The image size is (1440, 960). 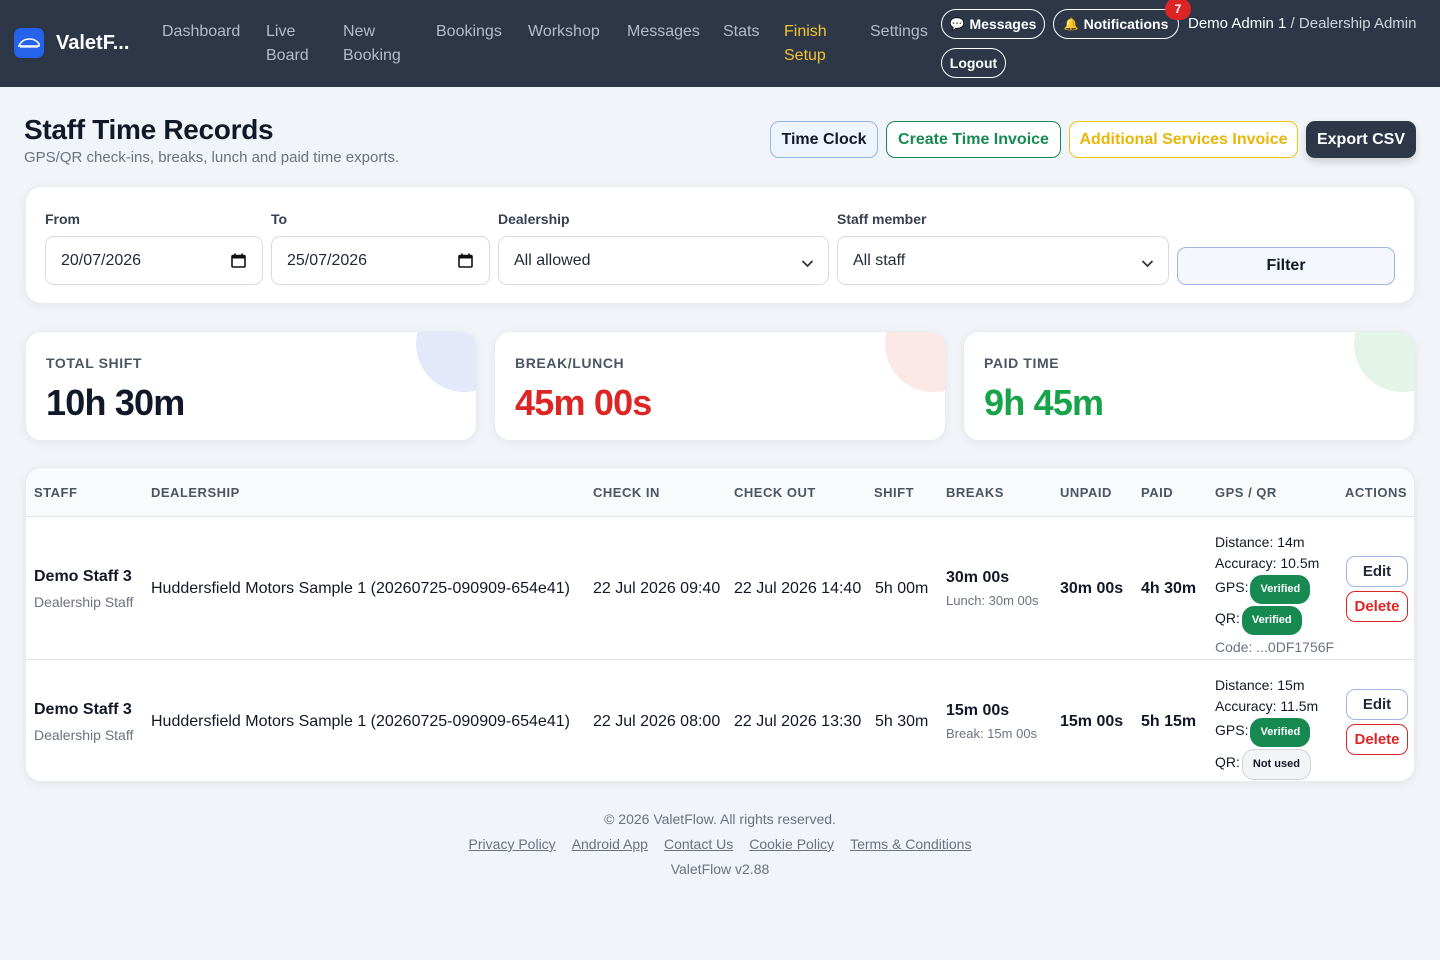 What do you see at coordinates (195, 492) in the screenshot?
I see `column-header-dealership: DEALERSHIP` at bounding box center [195, 492].